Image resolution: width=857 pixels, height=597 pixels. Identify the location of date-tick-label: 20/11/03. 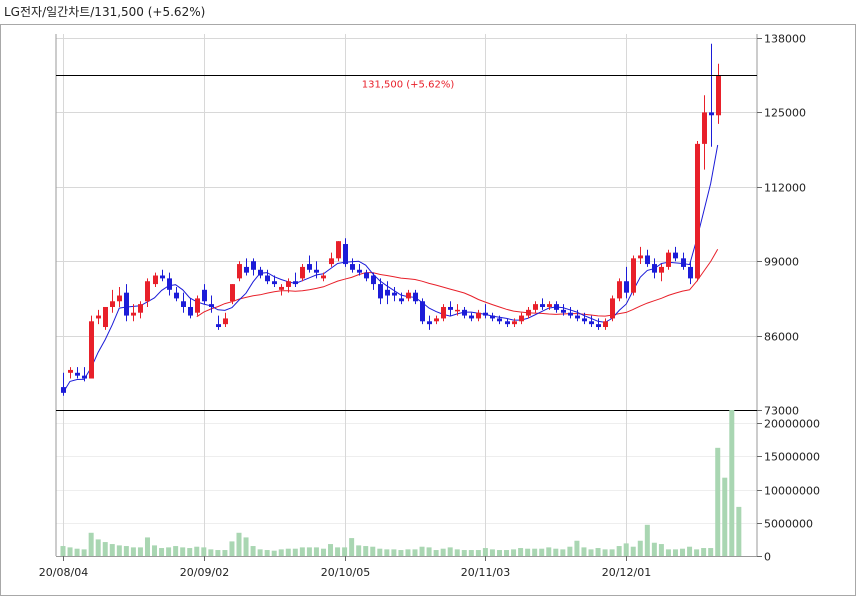
(485, 572).